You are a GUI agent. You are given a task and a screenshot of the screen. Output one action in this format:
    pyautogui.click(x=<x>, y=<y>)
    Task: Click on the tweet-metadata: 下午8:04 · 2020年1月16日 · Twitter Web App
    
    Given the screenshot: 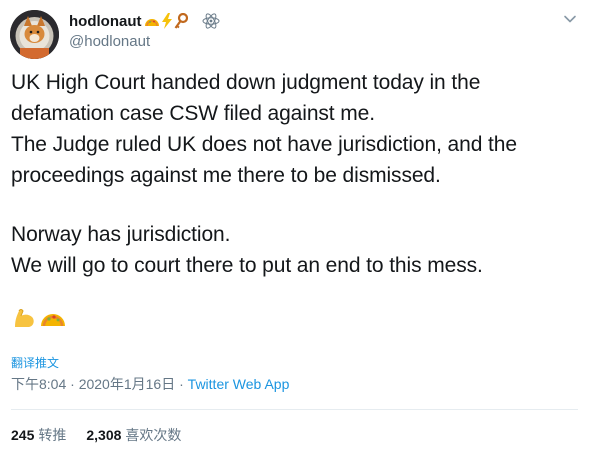 What is the action you would take?
    pyautogui.click(x=150, y=384)
    